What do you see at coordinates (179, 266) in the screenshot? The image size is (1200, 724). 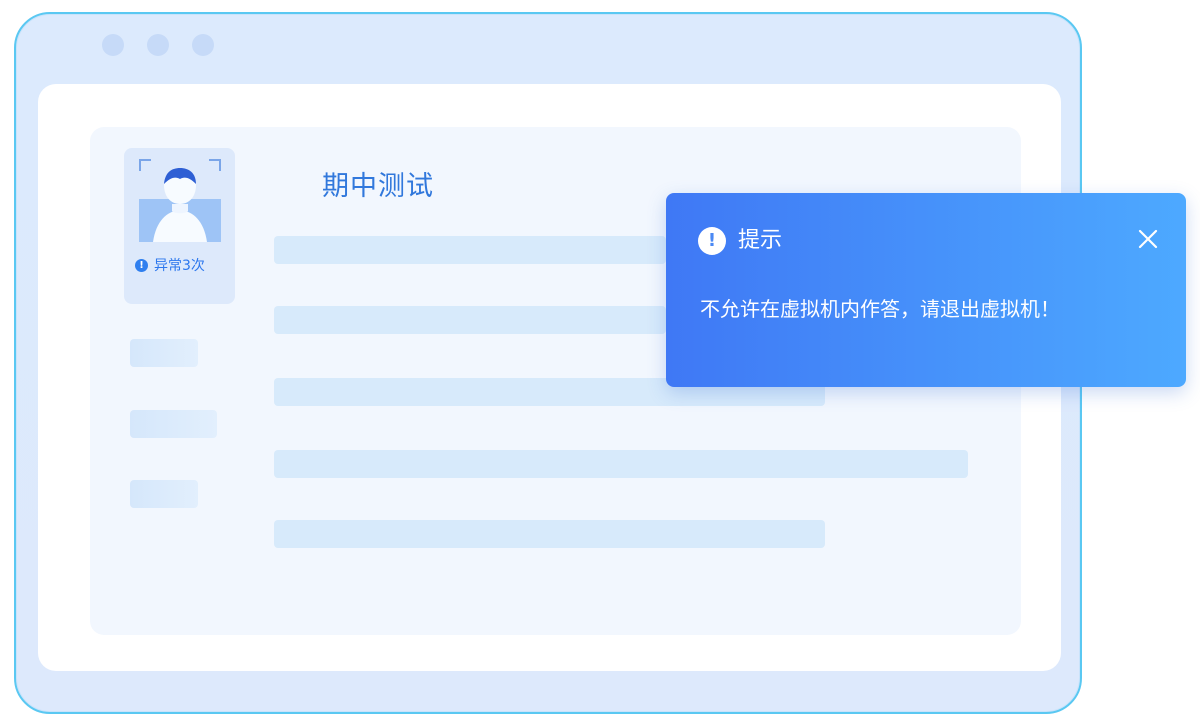 I see `exception-count: 异常3次` at bounding box center [179, 266].